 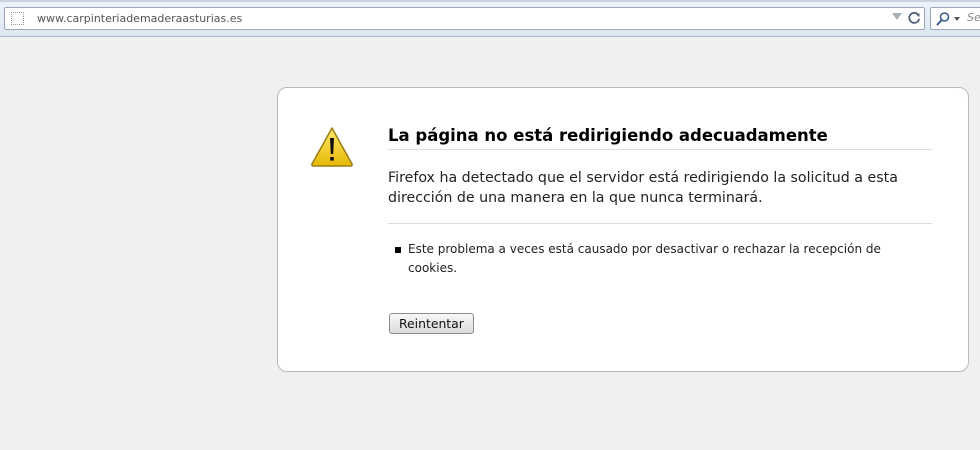 I want to click on site-identity-icon, so click(x=17, y=18).